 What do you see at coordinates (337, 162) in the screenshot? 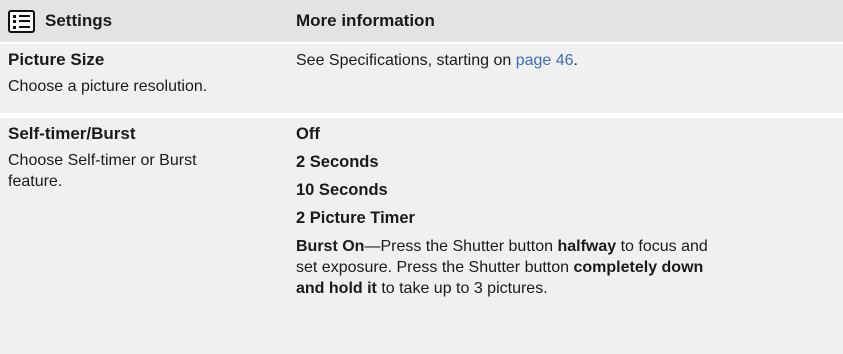
I see `option-2-seconds: 2 Seconds` at bounding box center [337, 162].